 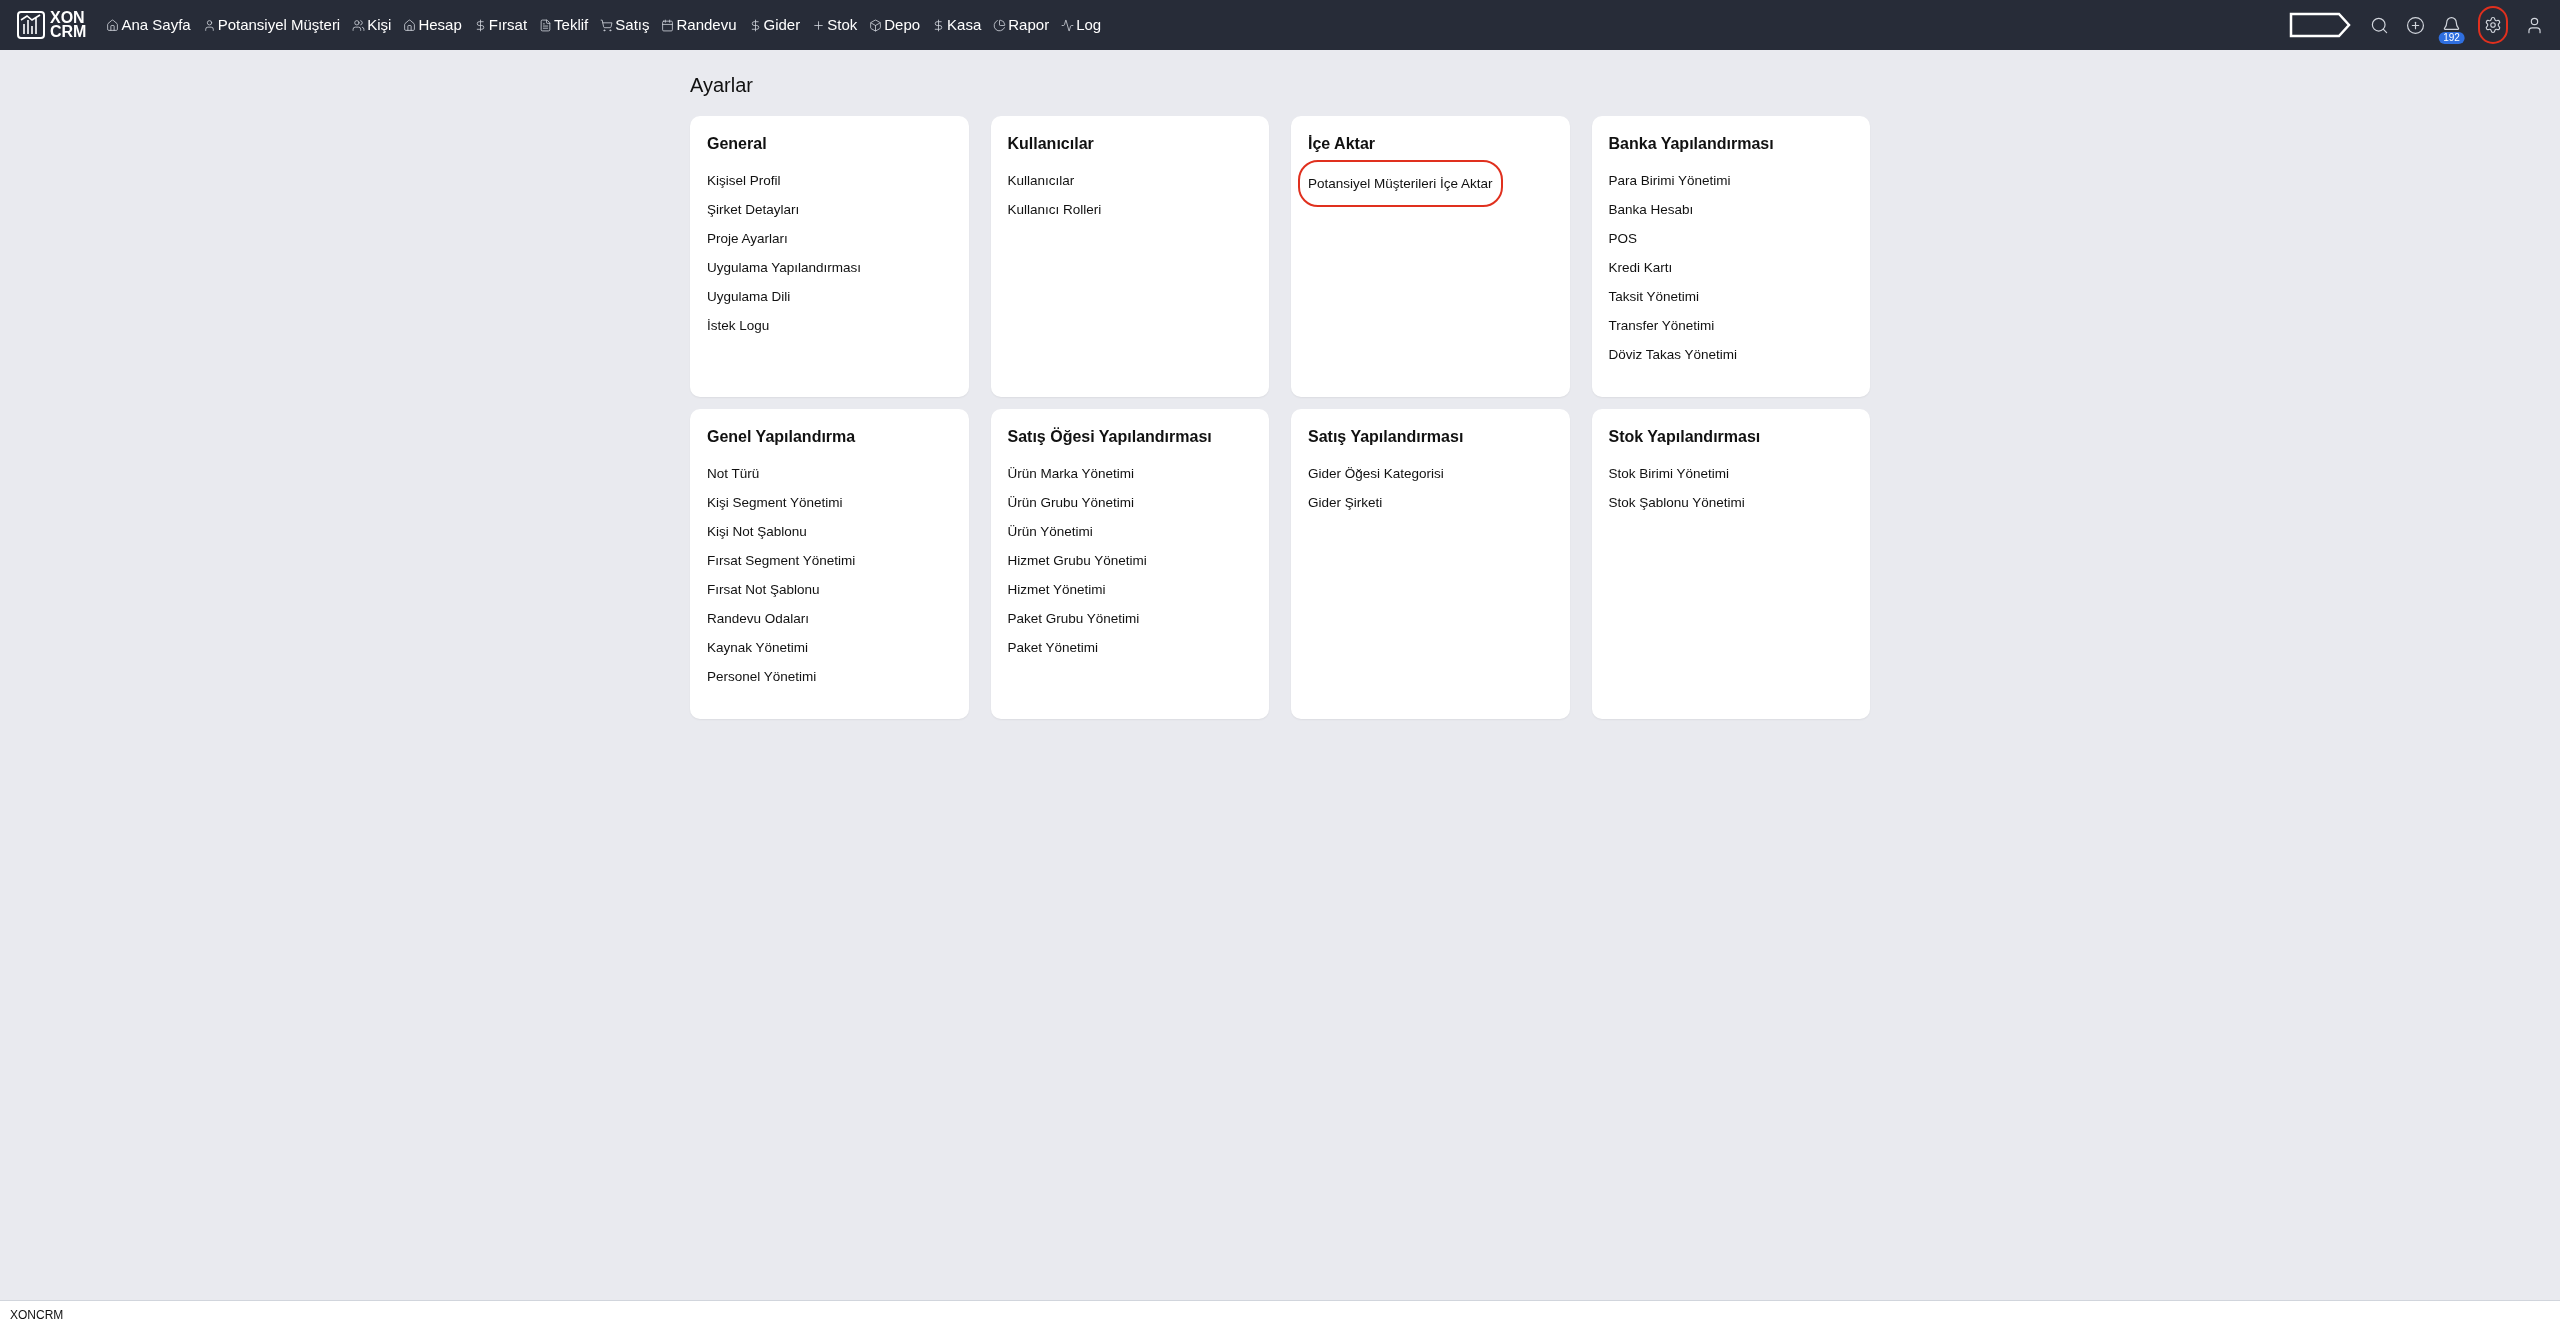 I want to click on settings-link: Fırsat Segment Yönetimi, so click(x=781, y=560).